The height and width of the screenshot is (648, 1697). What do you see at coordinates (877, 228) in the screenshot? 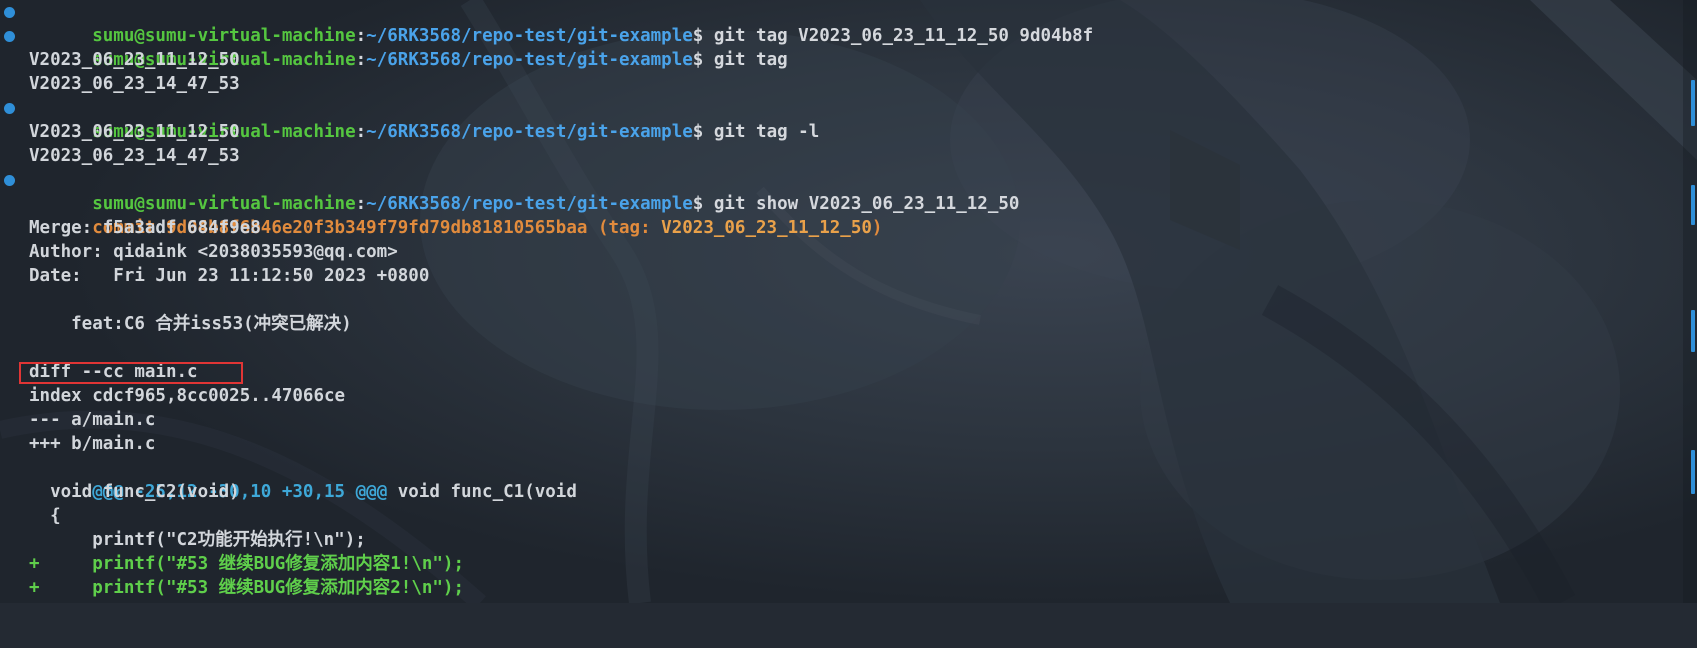
I see `commit-suffix: )` at bounding box center [877, 228].